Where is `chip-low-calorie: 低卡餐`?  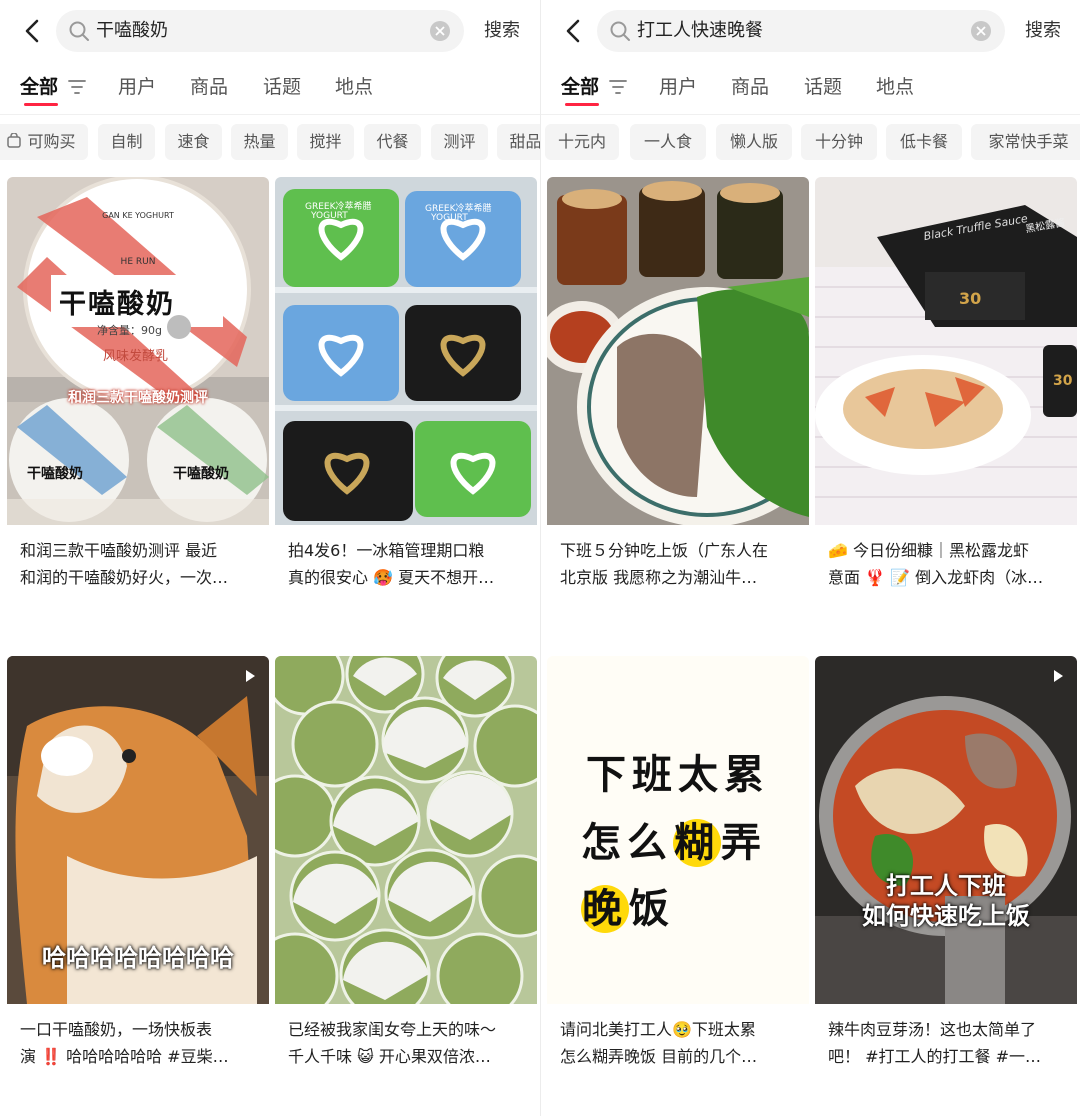 chip-low-calorie: 低卡餐 is located at coordinates (924, 142).